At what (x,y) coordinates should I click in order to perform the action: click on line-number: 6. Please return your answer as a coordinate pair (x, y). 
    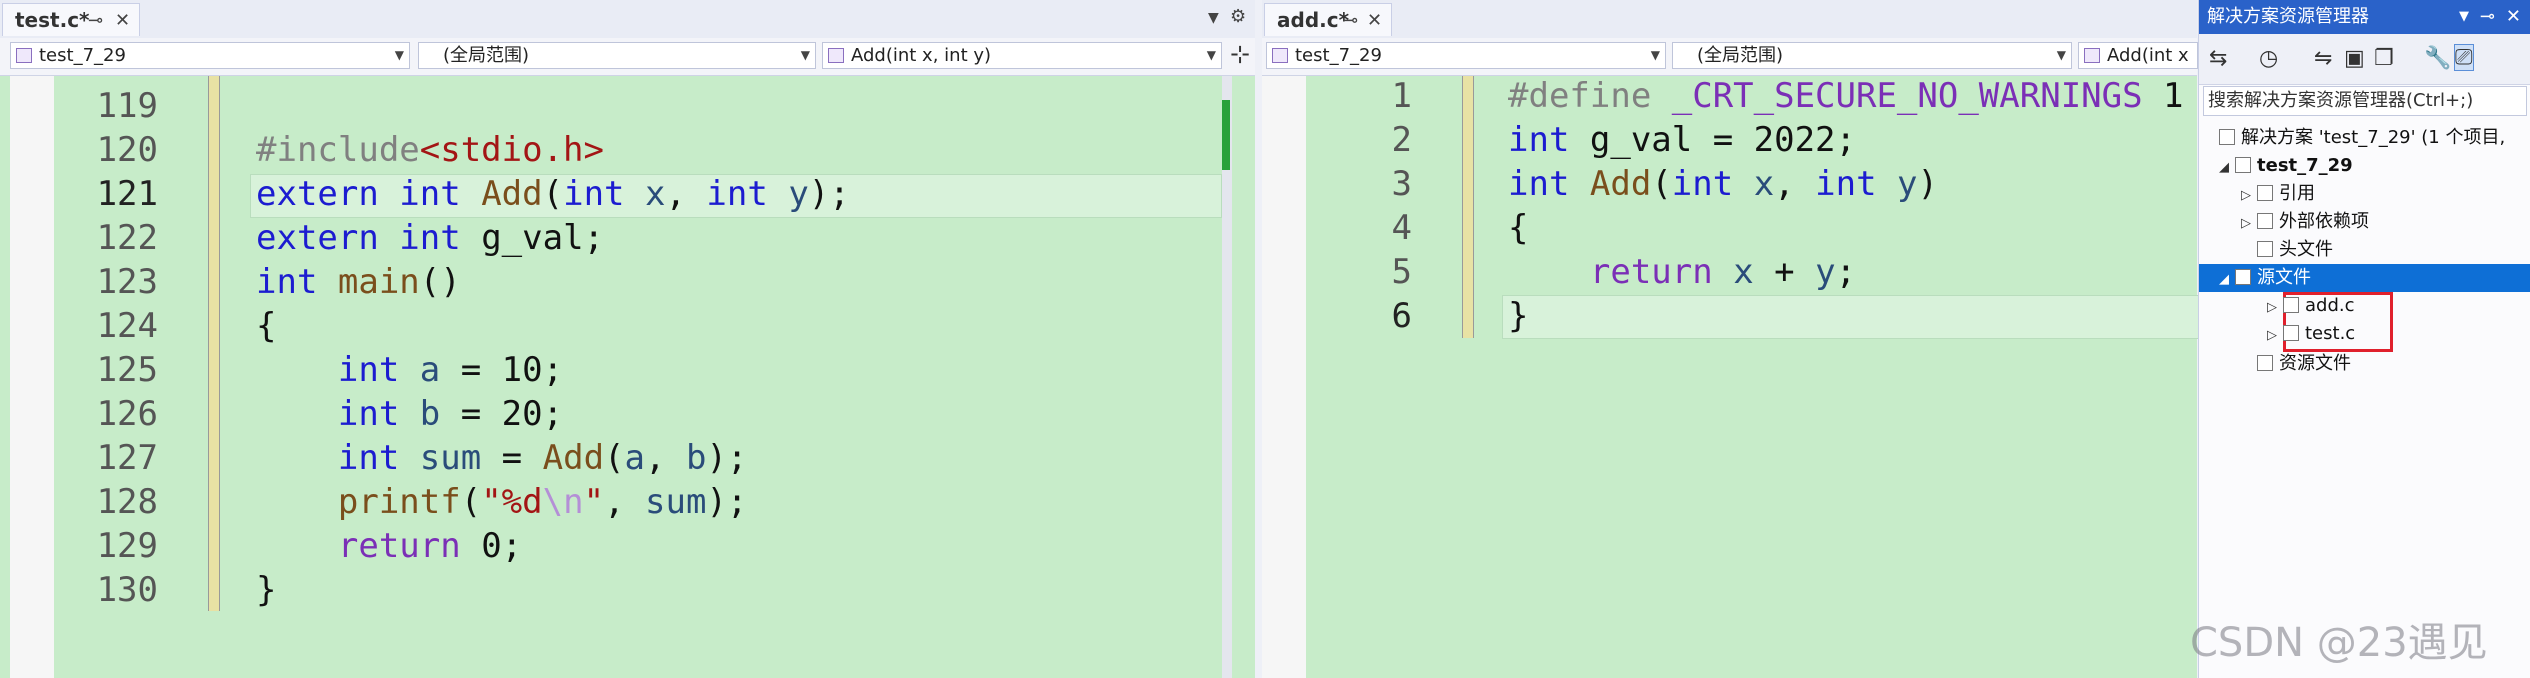
    Looking at the image, I should click on (1401, 316).